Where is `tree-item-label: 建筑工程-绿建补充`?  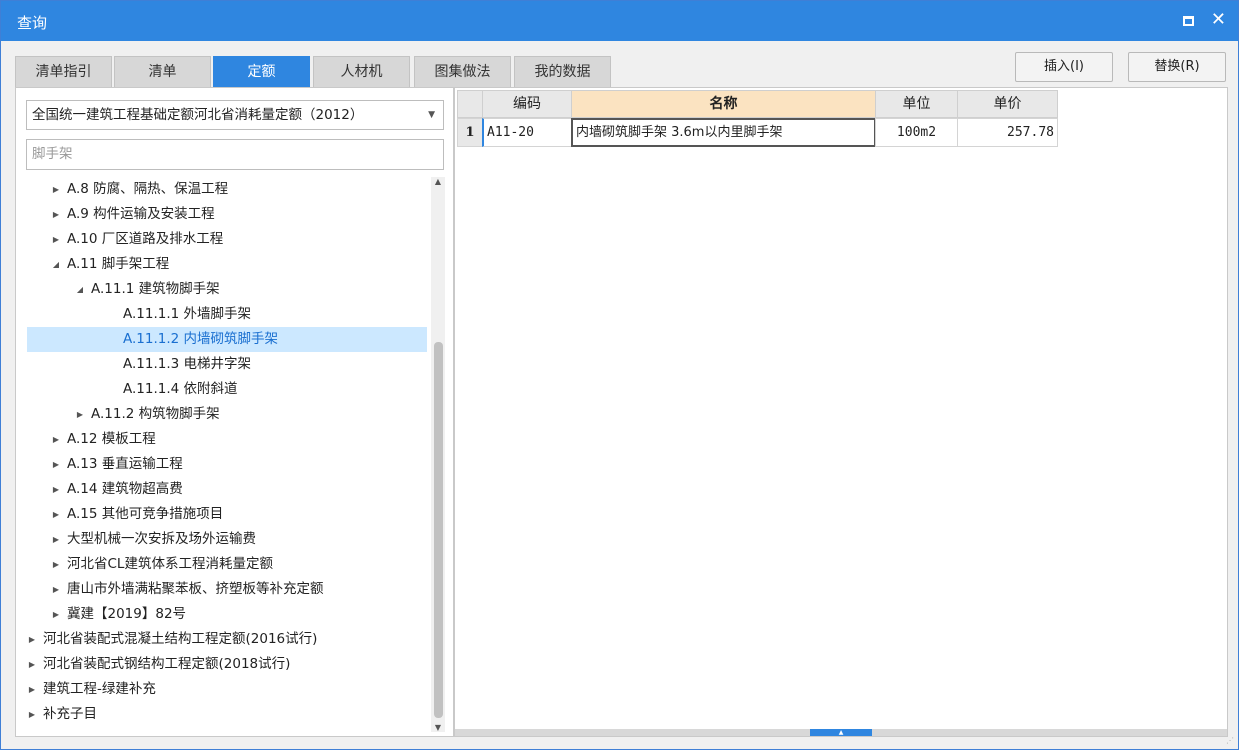 tree-item-label: 建筑工程-绿建补充 is located at coordinates (99, 689).